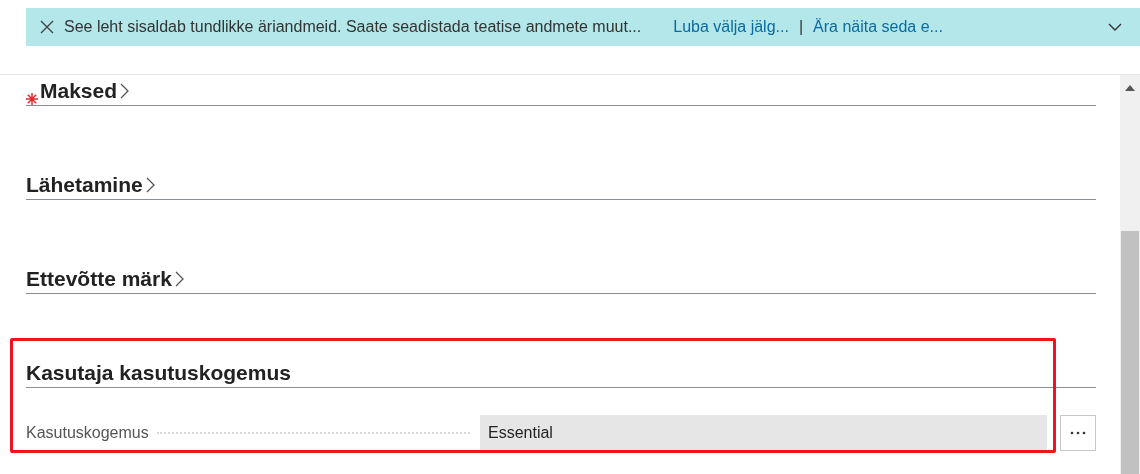 Image resolution: width=1140 pixels, height=474 pixels. I want to click on chevron-down-icon, so click(1115, 27).